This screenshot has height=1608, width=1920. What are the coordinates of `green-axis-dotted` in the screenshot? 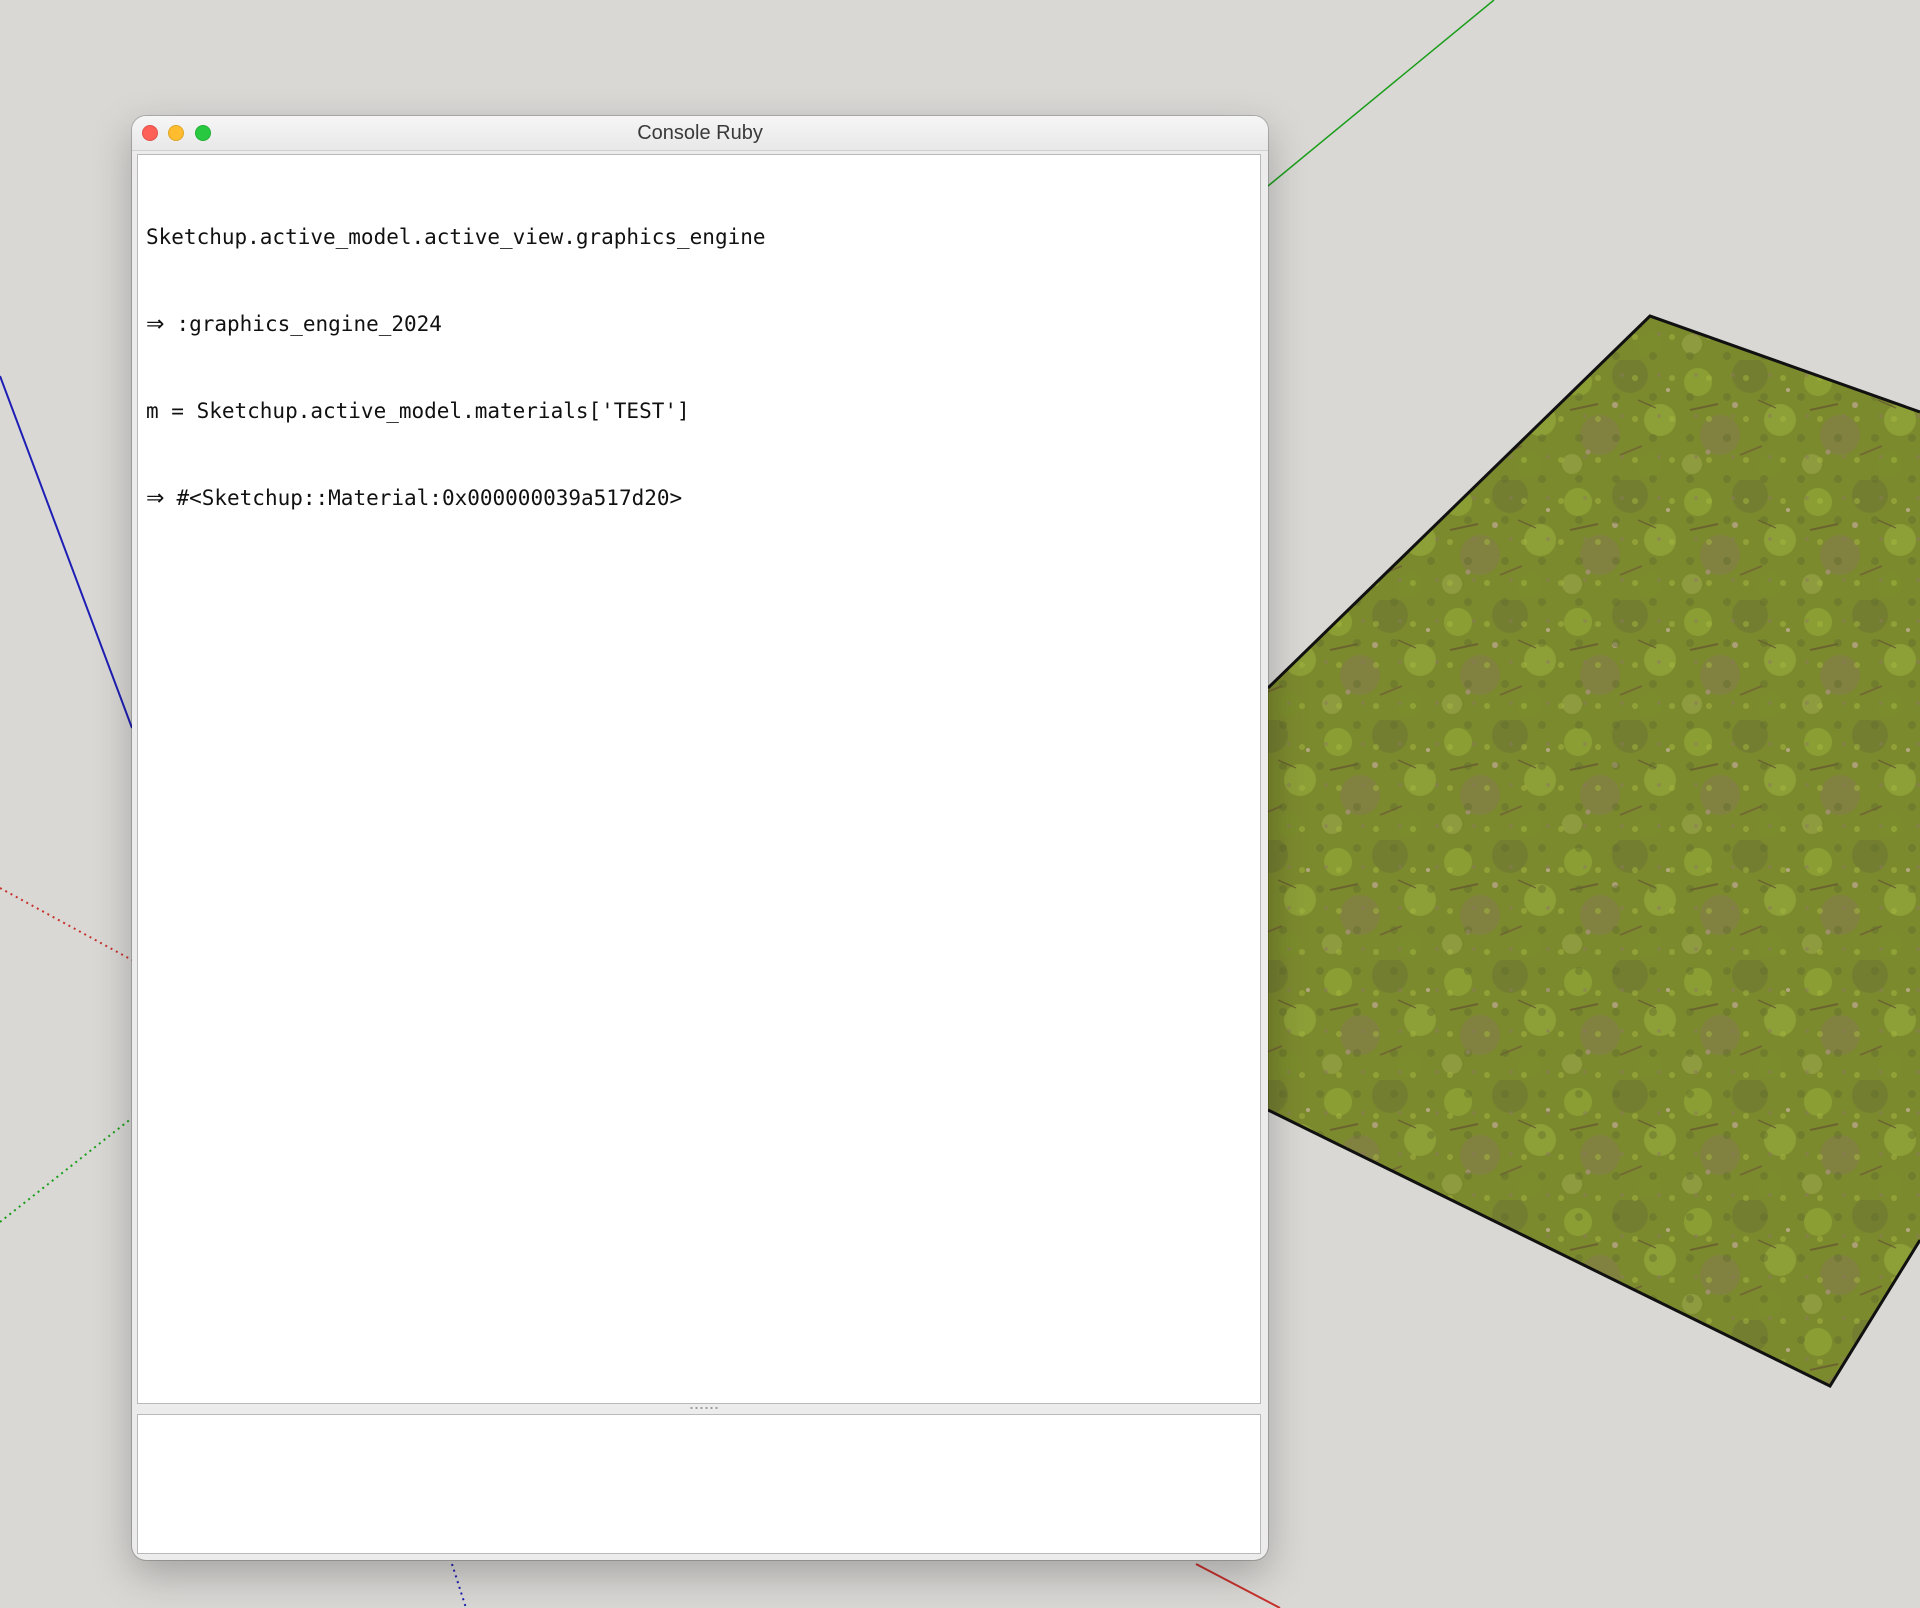 It's located at (66, 1170).